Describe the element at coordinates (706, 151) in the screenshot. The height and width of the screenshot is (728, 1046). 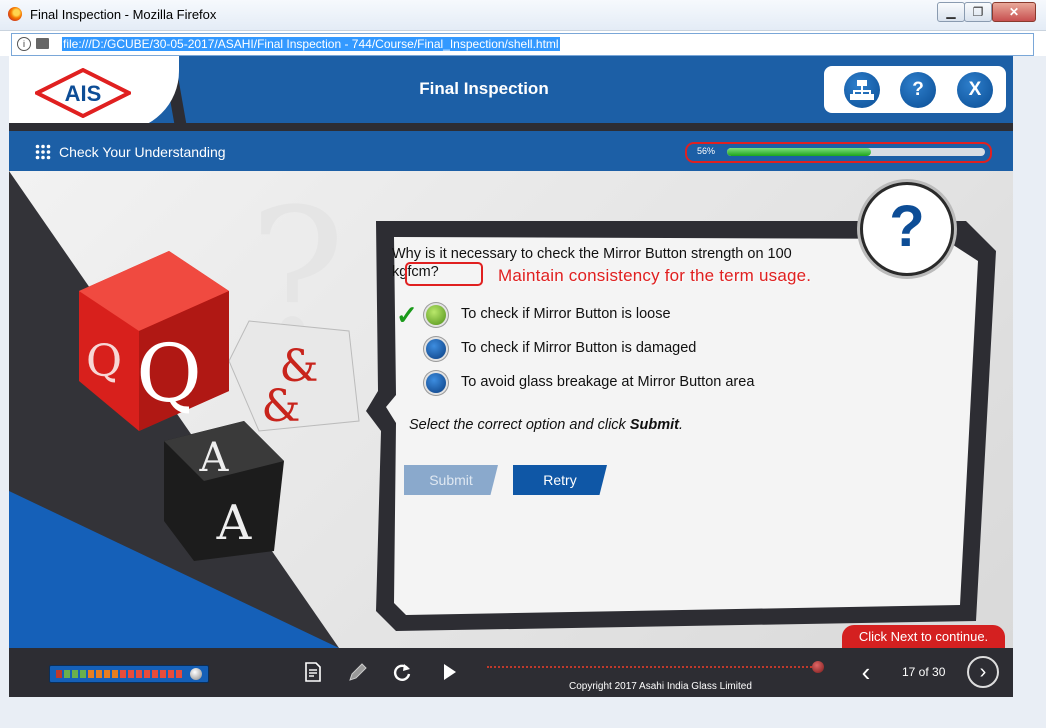
I see `progress-percent: 56%` at that location.